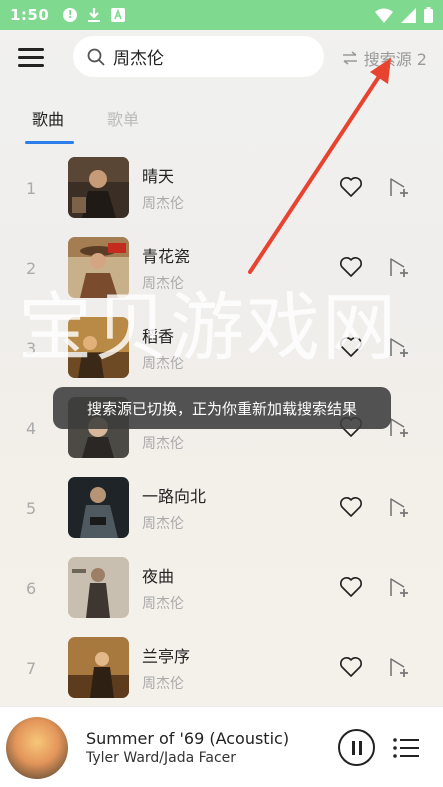 The image size is (443, 787). I want to click on song-row: 3 稻香 周杰伦, so click(221, 357).